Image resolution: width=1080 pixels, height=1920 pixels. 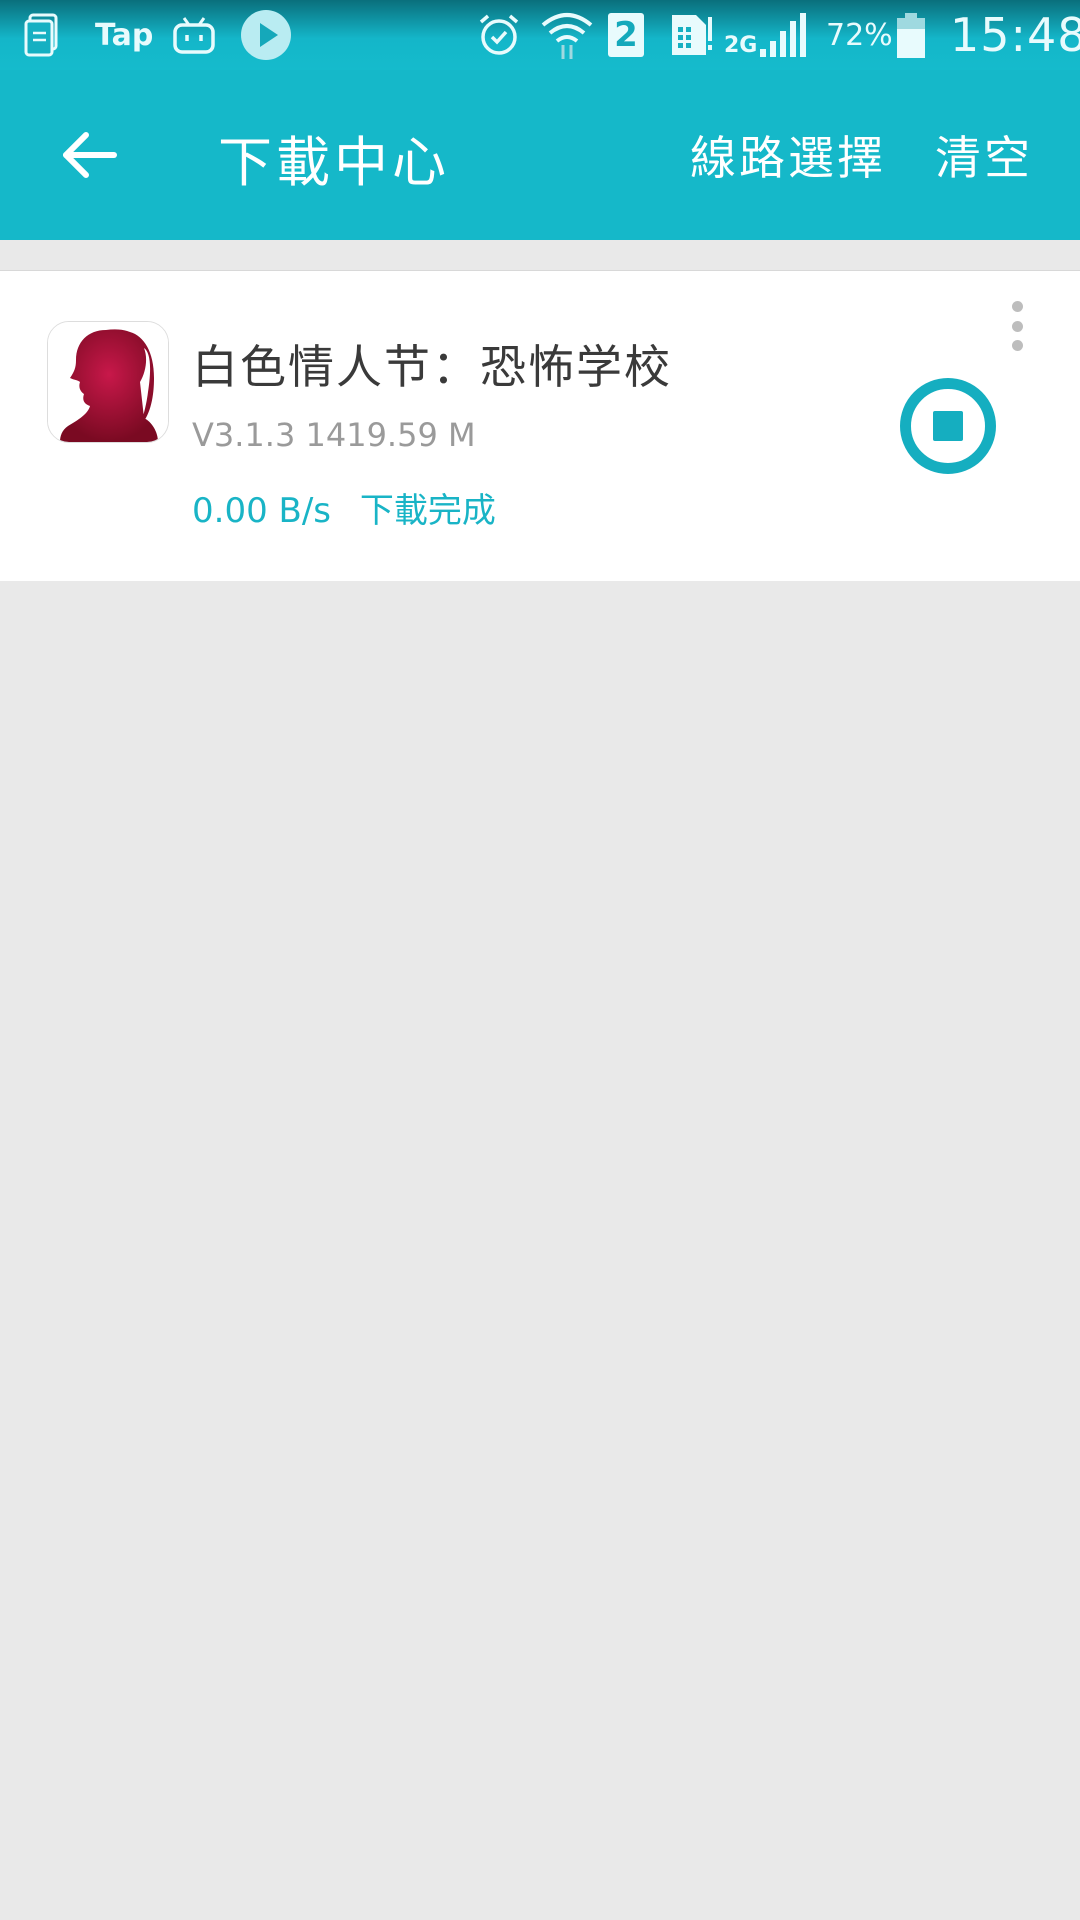 What do you see at coordinates (540, 155) in the screenshot?
I see `app-bar: 下載中心 線路選擇 清空` at bounding box center [540, 155].